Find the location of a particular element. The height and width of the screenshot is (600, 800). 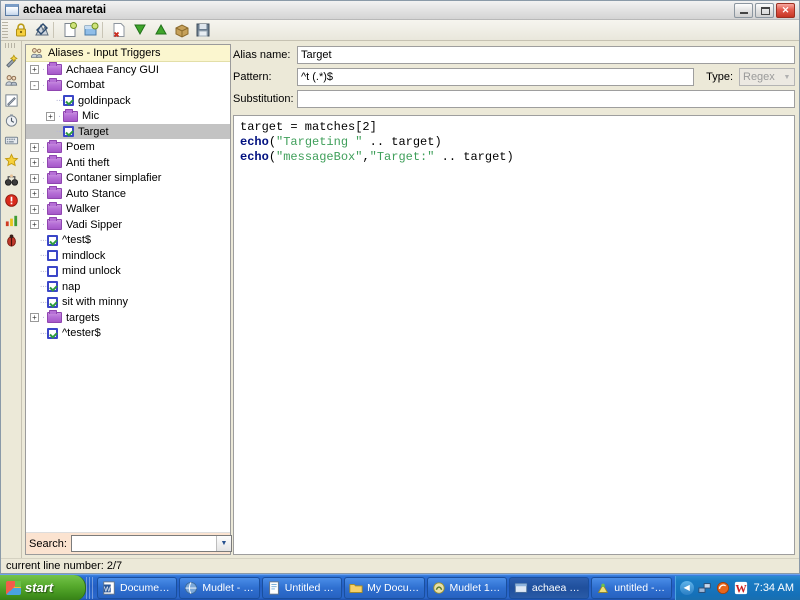

tree-item-sit-with-minny: ··· sit with minny is located at coordinates (128, 302).